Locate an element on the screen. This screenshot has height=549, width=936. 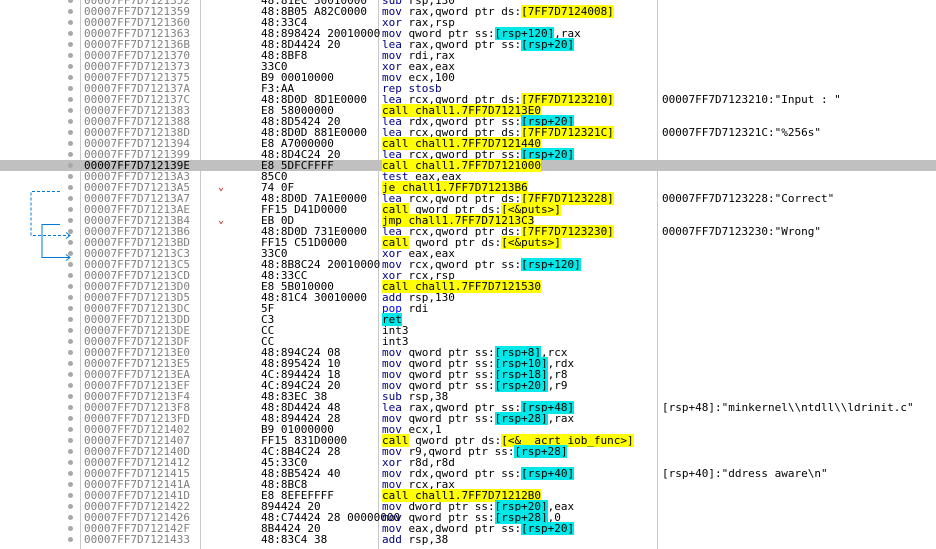
comment-cell: [rsp+40]:"ddress aware\n" is located at coordinates (745, 473).